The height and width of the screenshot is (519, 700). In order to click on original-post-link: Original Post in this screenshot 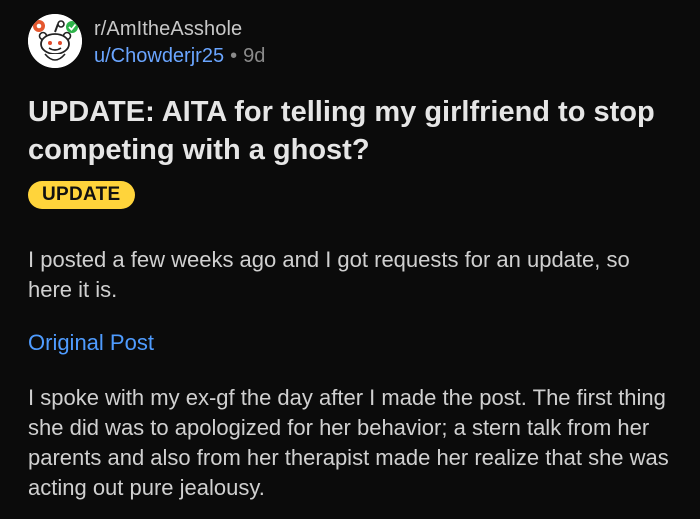, I will do `click(91, 343)`.